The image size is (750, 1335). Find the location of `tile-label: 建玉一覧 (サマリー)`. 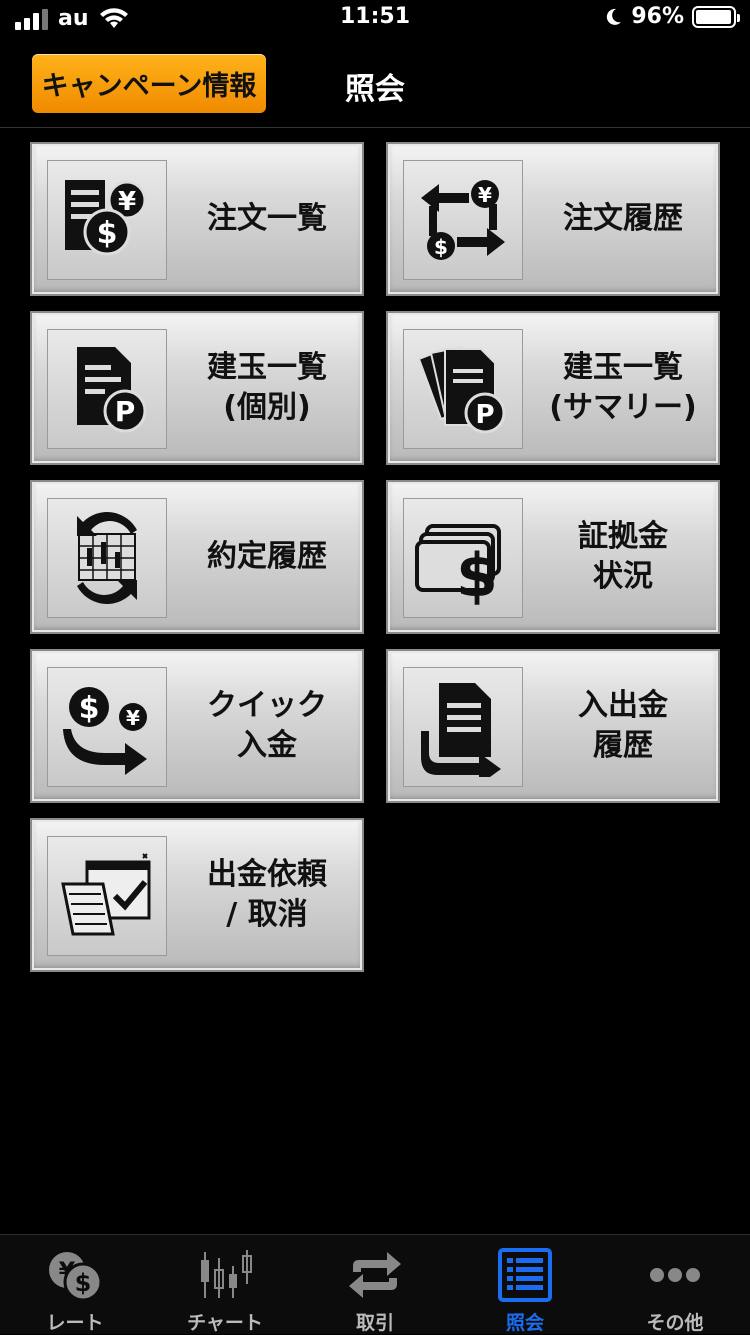

tile-label: 建玉一覧 (サマリー) is located at coordinates (623, 388).